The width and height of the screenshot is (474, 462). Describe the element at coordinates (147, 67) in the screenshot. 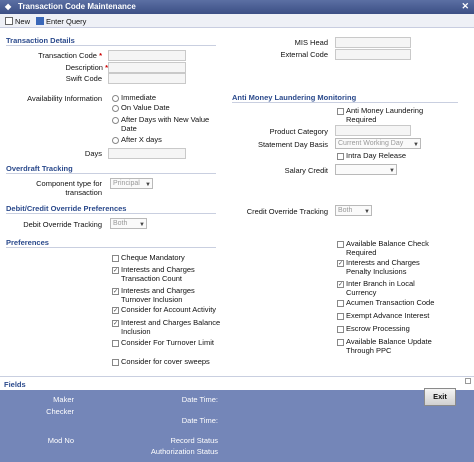

I see `description-field` at that location.